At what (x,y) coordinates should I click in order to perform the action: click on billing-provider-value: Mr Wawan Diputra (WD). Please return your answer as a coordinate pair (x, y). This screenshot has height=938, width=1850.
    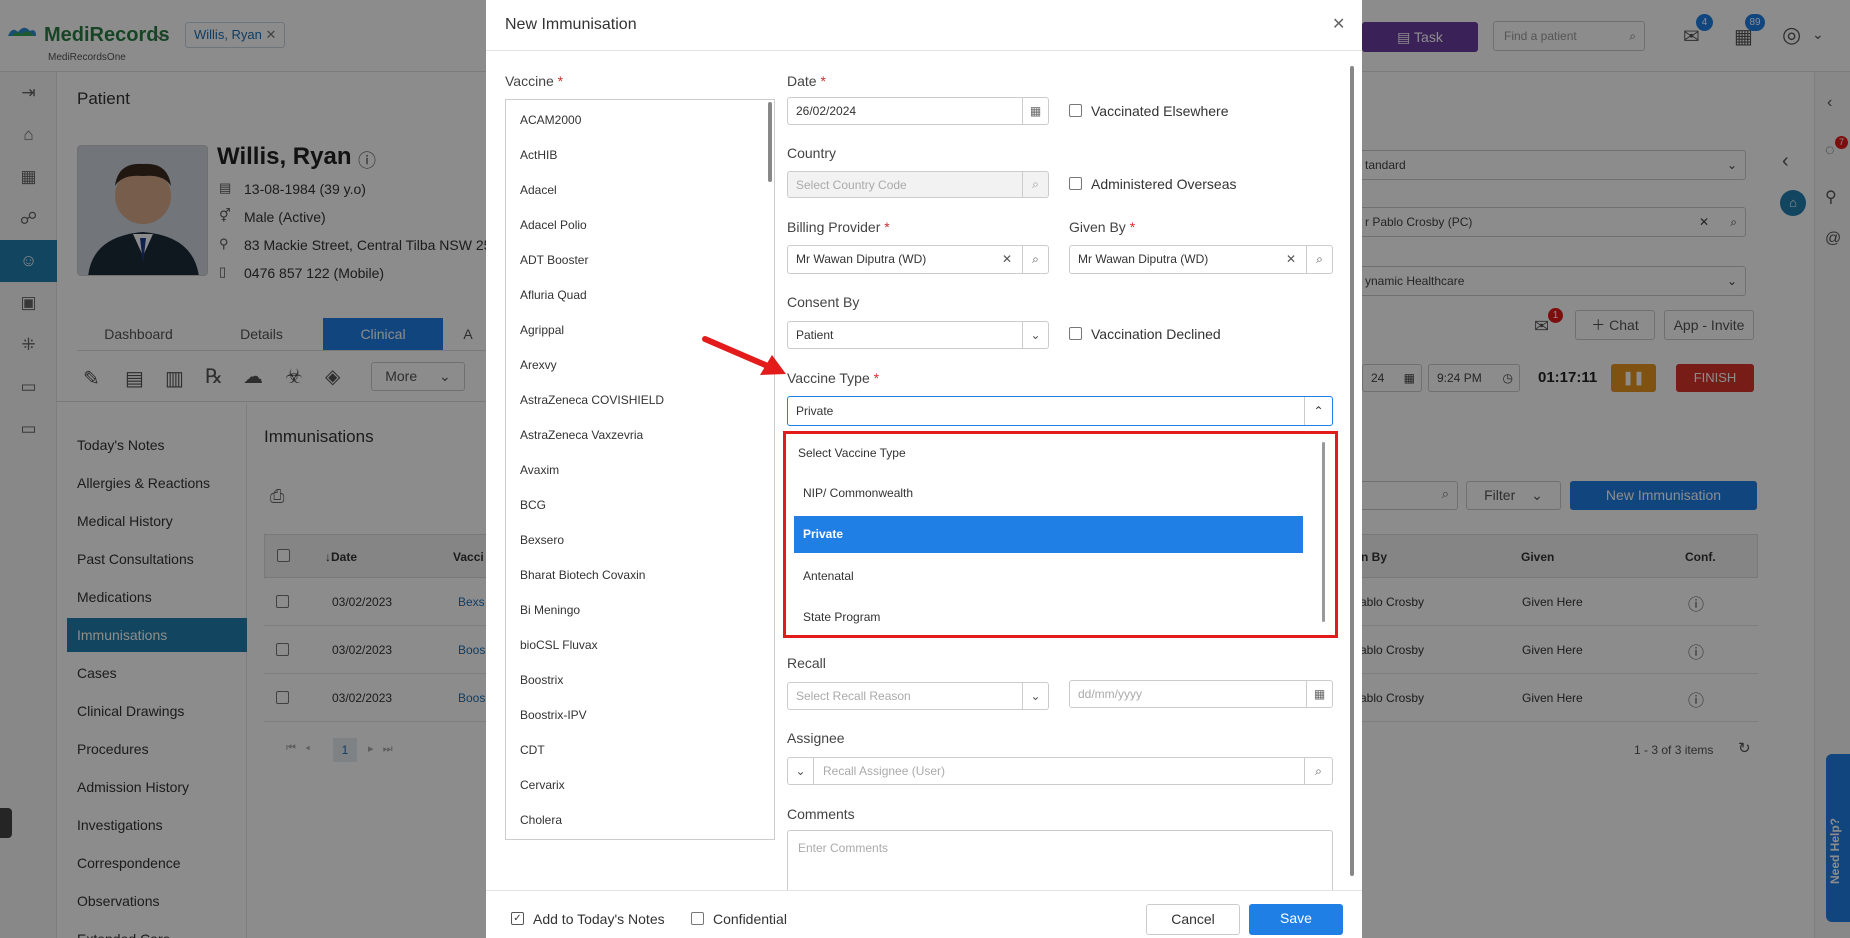
    Looking at the image, I should click on (861, 259).